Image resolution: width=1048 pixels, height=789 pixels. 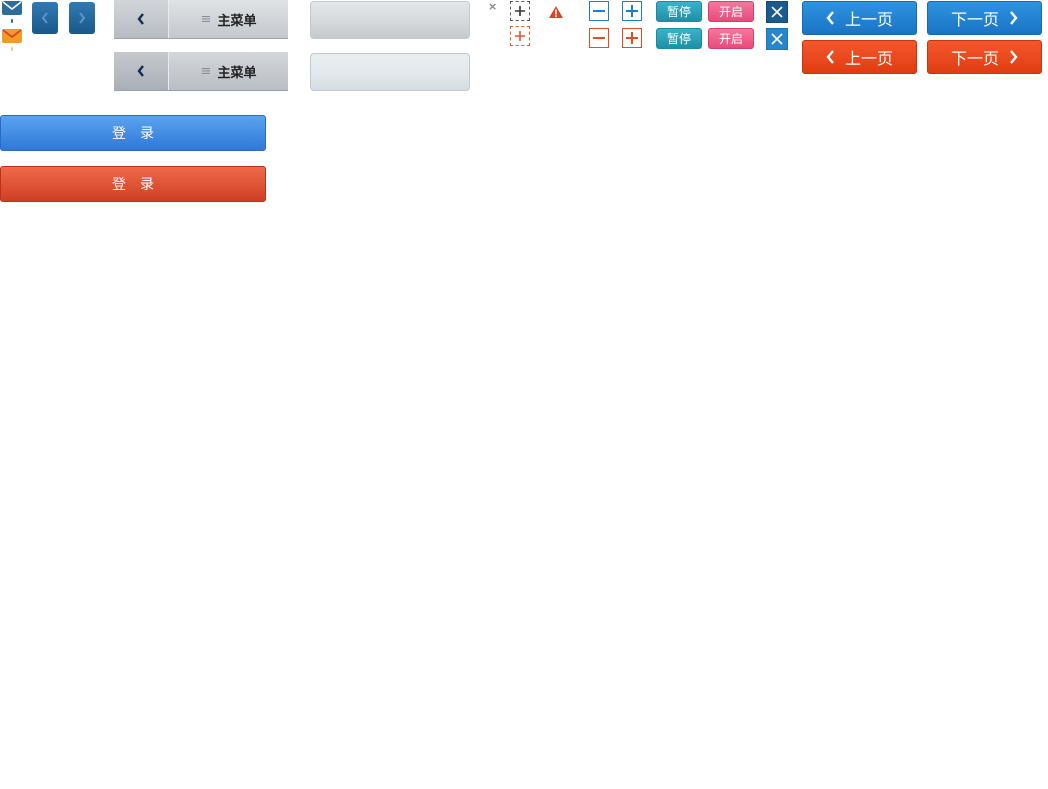 I want to click on close-icon: ×, so click(x=492, y=6).